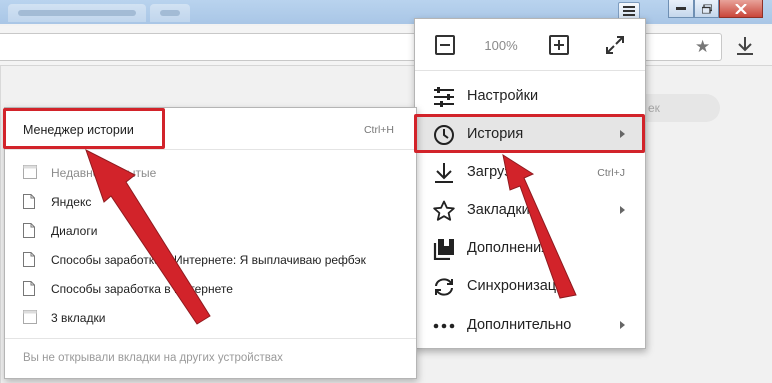 Image resolution: width=772 pixels, height=383 pixels. What do you see at coordinates (530, 172) in the screenshot?
I see `menu-item-downloads: Загрузки Ctrl+J` at bounding box center [530, 172].